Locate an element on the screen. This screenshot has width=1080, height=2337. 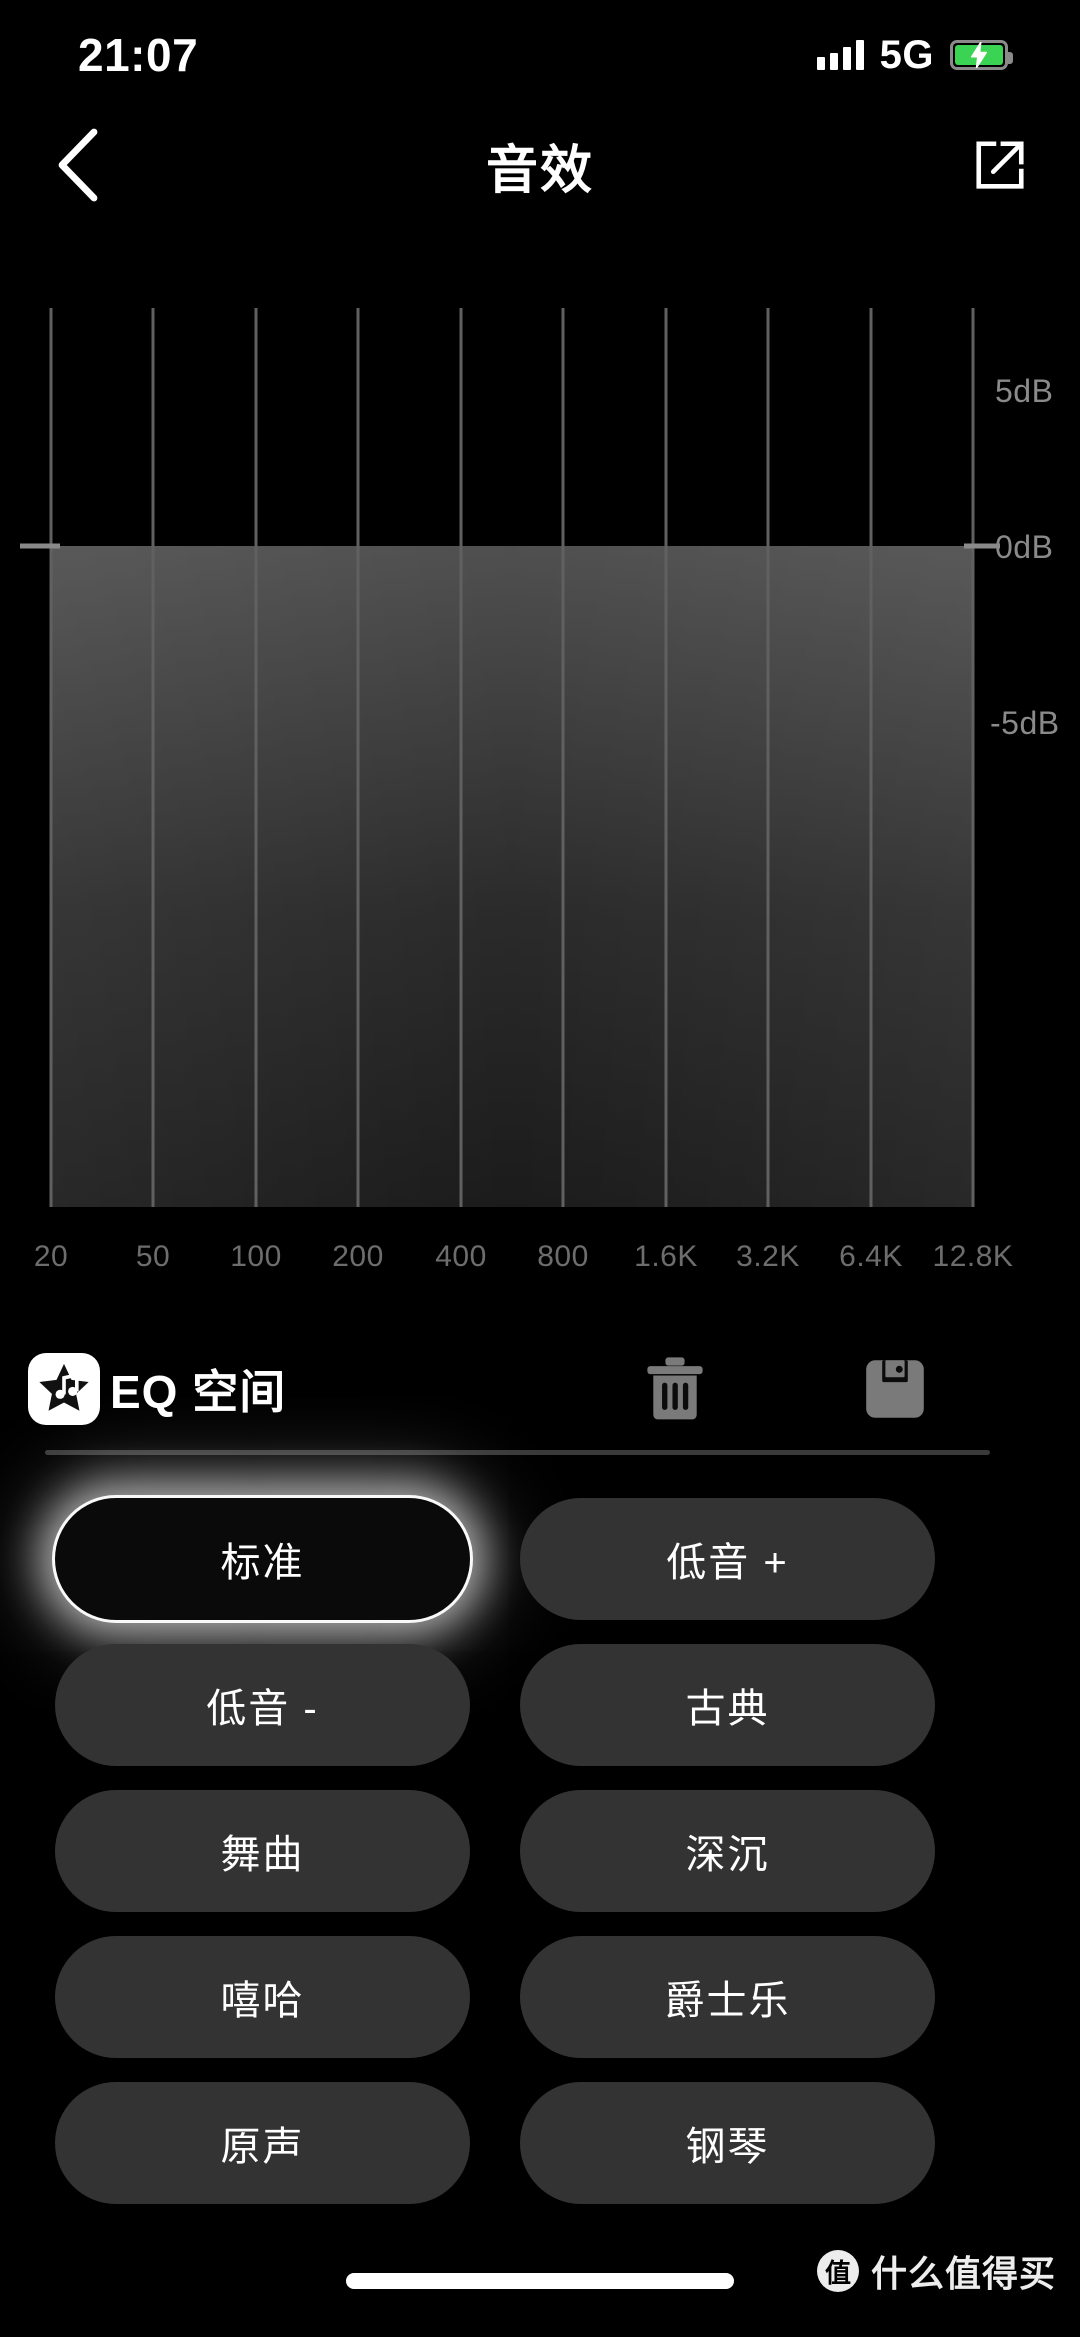
back-button is located at coordinates (78, 165).